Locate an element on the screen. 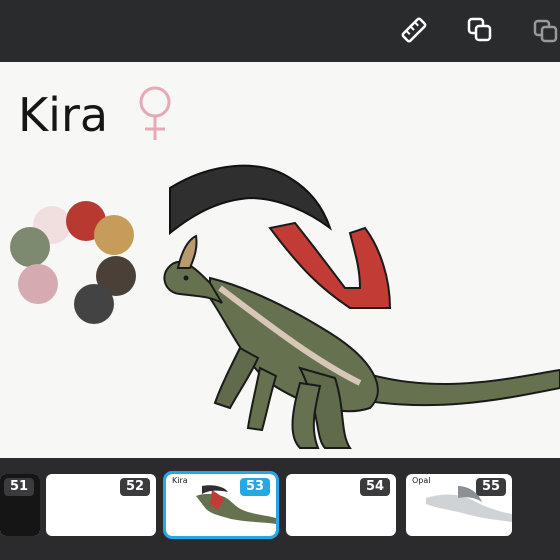  layers-icon is located at coordinates (545, 31).